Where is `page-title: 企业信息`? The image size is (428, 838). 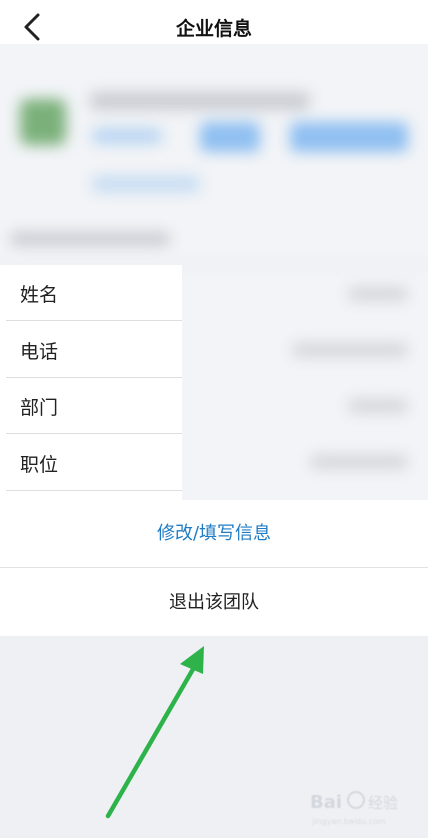 page-title: 企业信息 is located at coordinates (213, 29).